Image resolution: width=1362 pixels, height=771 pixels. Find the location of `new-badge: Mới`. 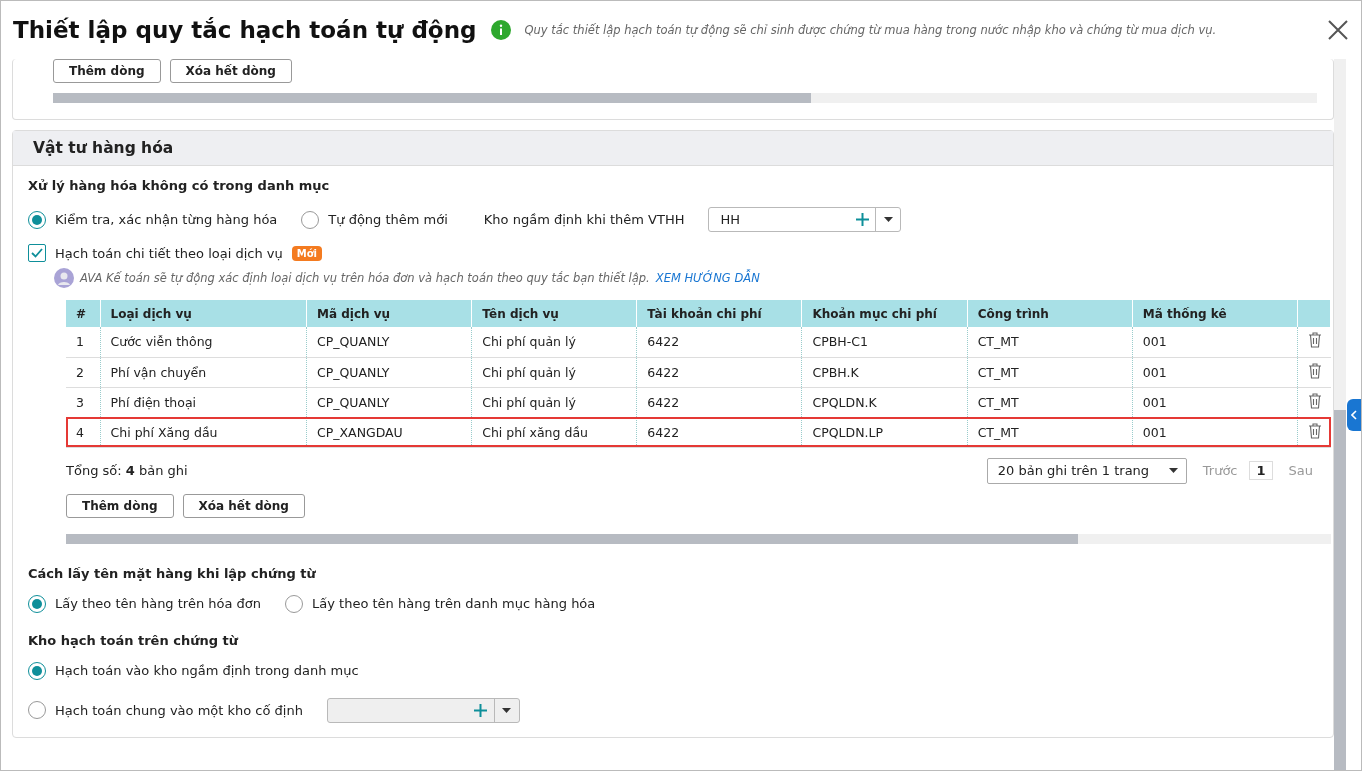

new-badge: Mới is located at coordinates (306, 253).